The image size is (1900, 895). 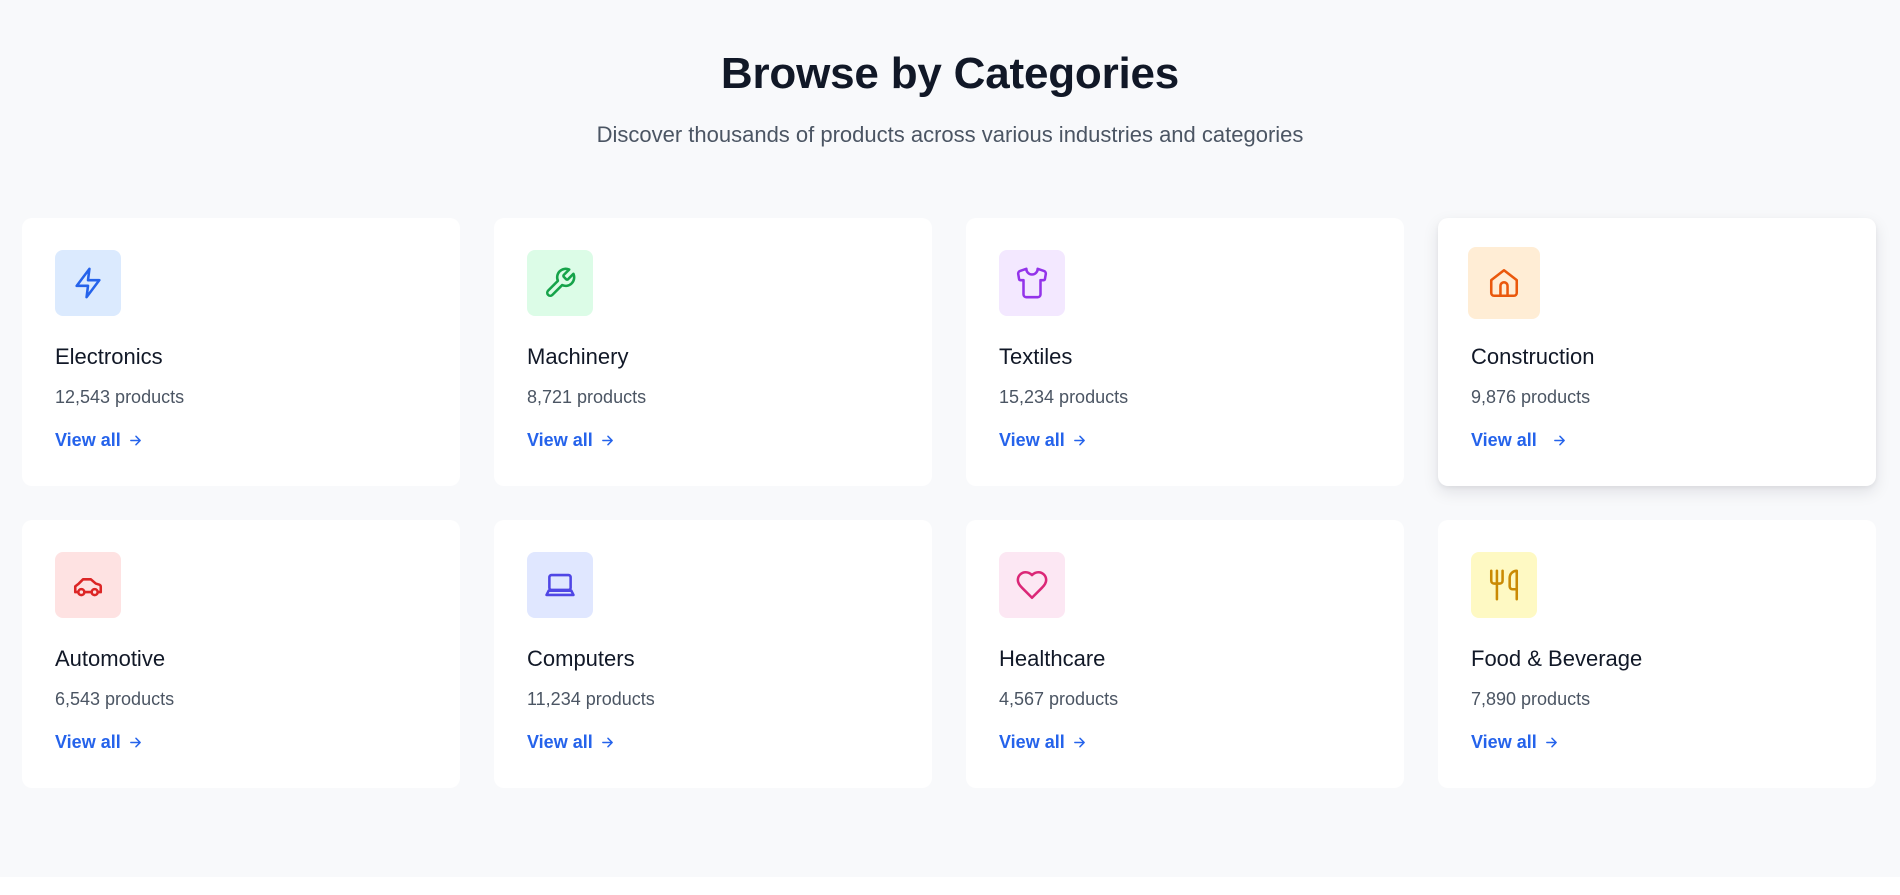 I want to click on utensils-icon, so click(x=1504, y=585).